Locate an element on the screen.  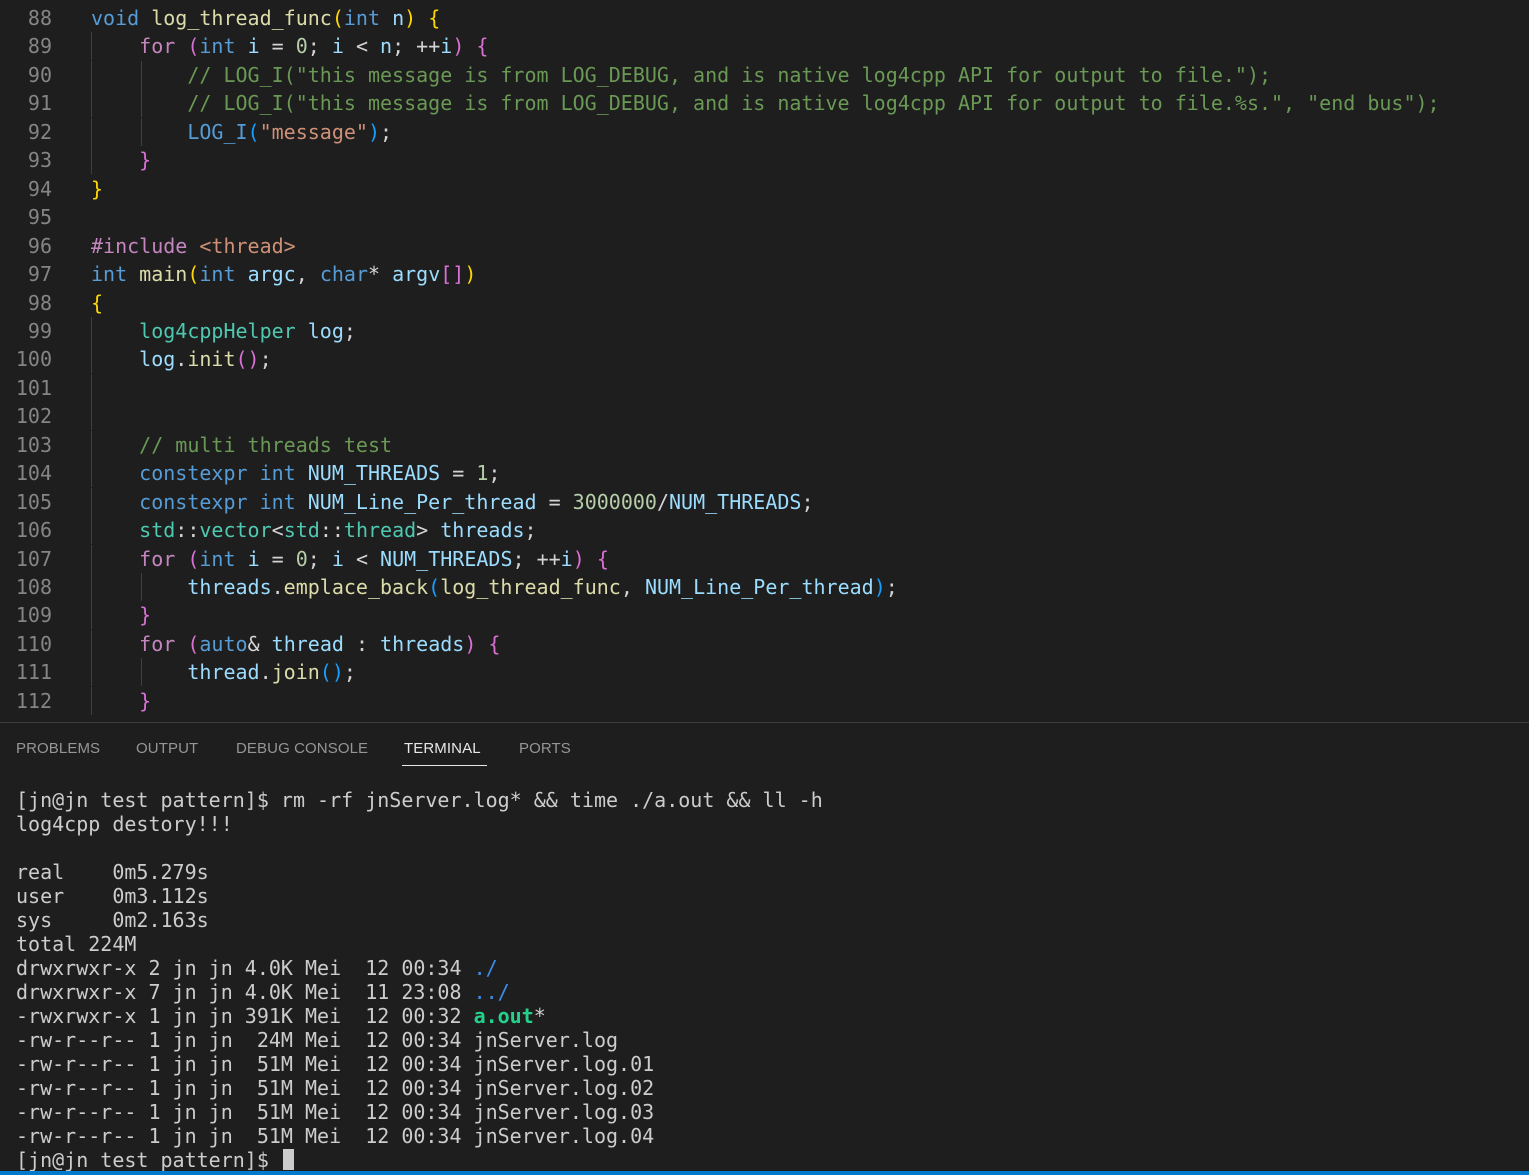
code-line: 97 int main(int argc, char* argv[]) is located at coordinates (764, 274).